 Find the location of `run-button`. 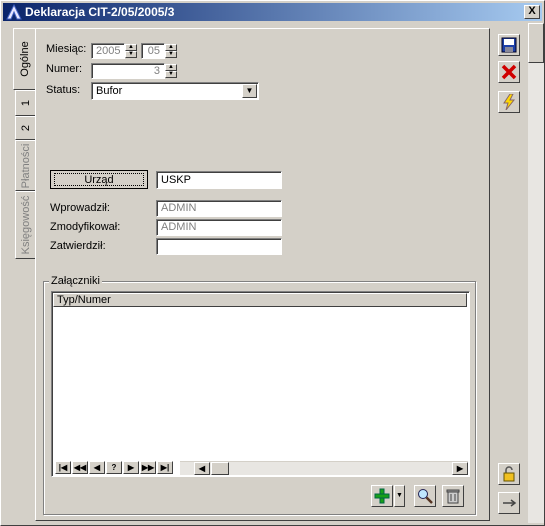

run-button is located at coordinates (509, 102).